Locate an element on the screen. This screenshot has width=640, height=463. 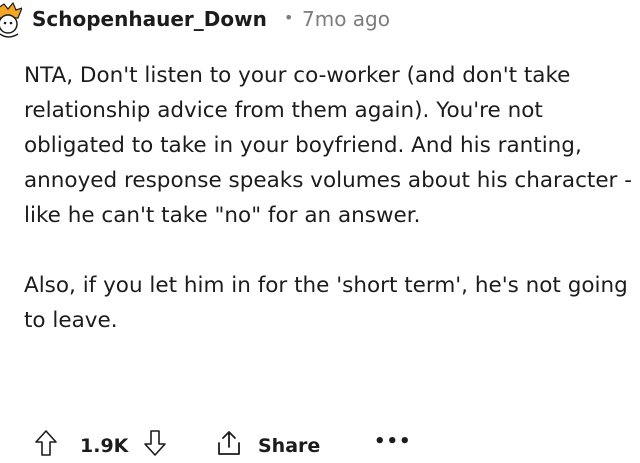
avatar is located at coordinates (11, 20).